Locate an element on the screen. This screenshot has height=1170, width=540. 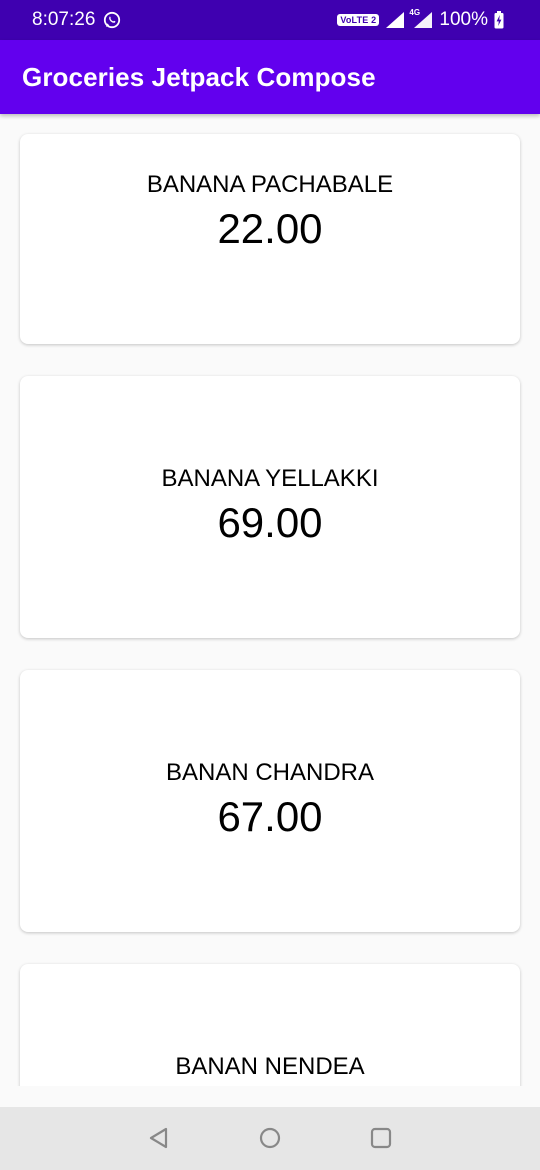
item-price: 69.00 is located at coordinates (270, 522).